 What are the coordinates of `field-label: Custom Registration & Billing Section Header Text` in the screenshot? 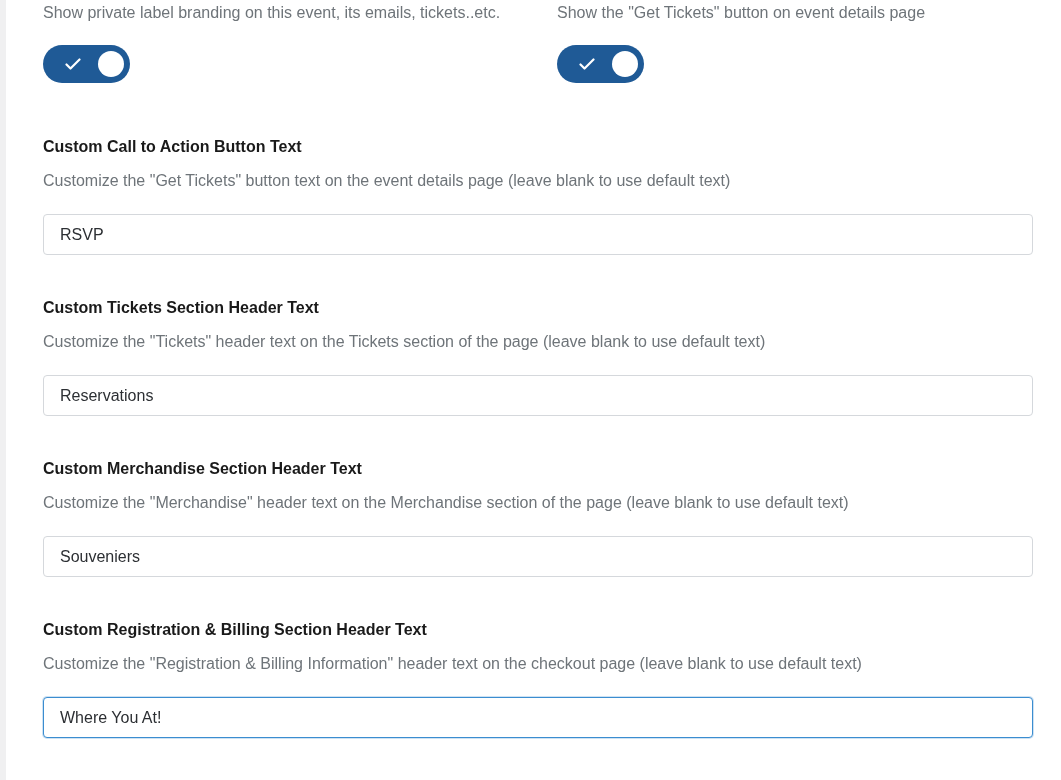 It's located at (235, 630).